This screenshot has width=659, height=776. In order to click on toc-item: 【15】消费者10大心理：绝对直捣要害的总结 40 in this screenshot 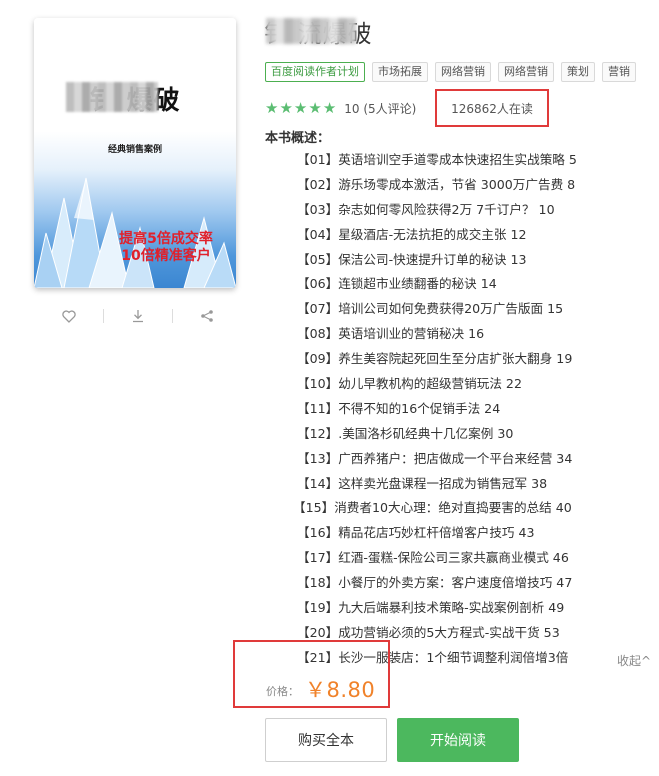, I will do `click(476, 511)`.